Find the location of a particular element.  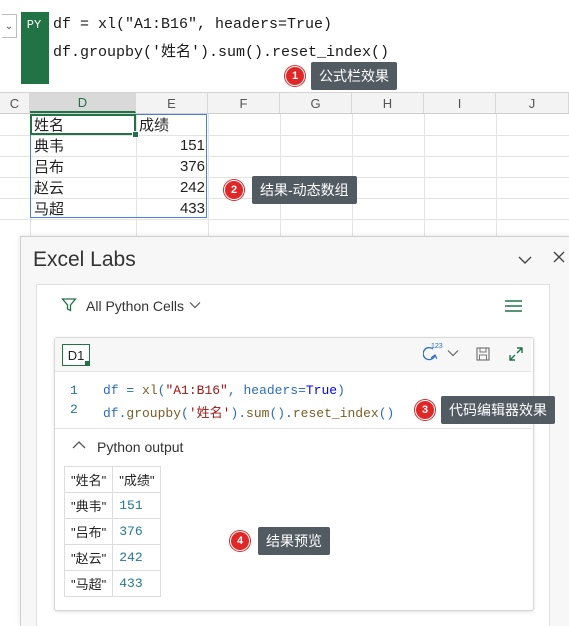

column-header-row: C D E F G H I J is located at coordinates (284, 103).